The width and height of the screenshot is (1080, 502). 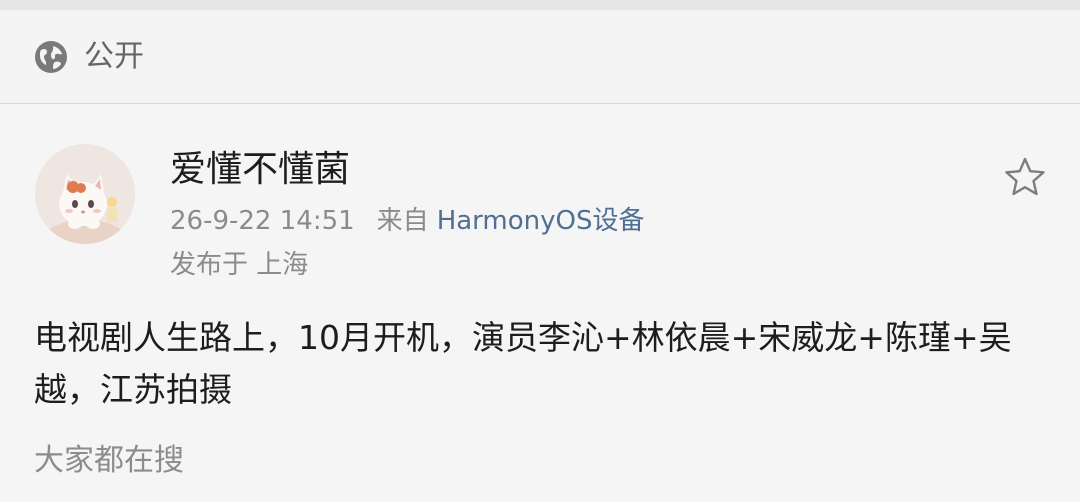 I want to click on source-prefix: 来自, so click(x=402, y=221).